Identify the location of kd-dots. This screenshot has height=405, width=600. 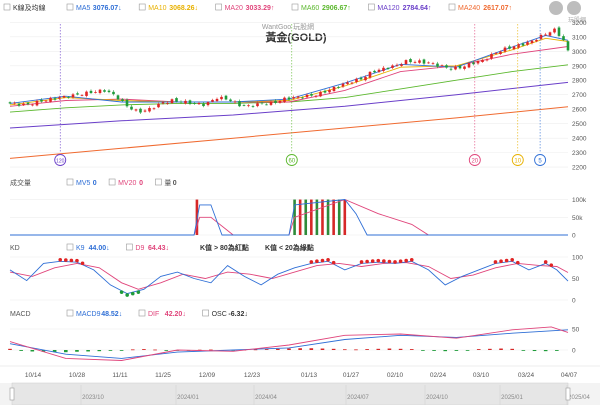
(306, 277).